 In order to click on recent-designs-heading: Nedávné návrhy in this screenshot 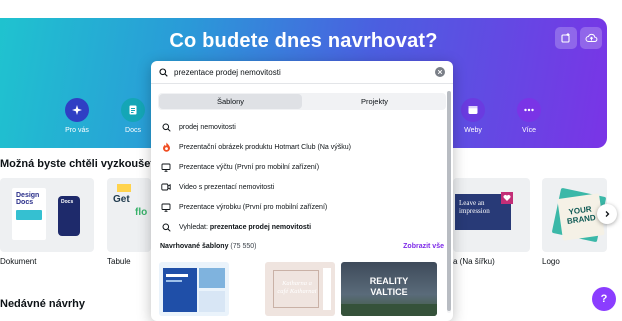, I will do `click(42, 304)`.